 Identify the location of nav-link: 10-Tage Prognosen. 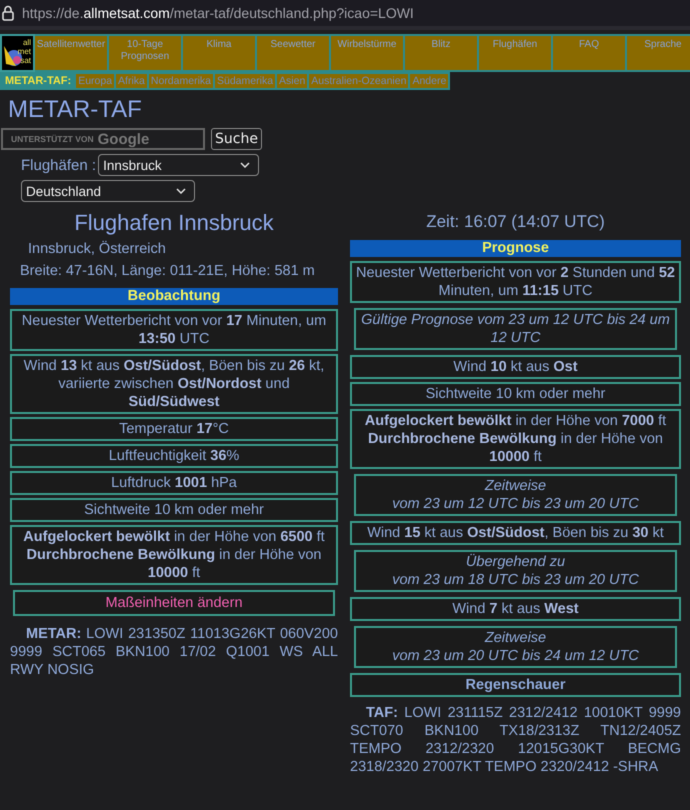
(146, 53).